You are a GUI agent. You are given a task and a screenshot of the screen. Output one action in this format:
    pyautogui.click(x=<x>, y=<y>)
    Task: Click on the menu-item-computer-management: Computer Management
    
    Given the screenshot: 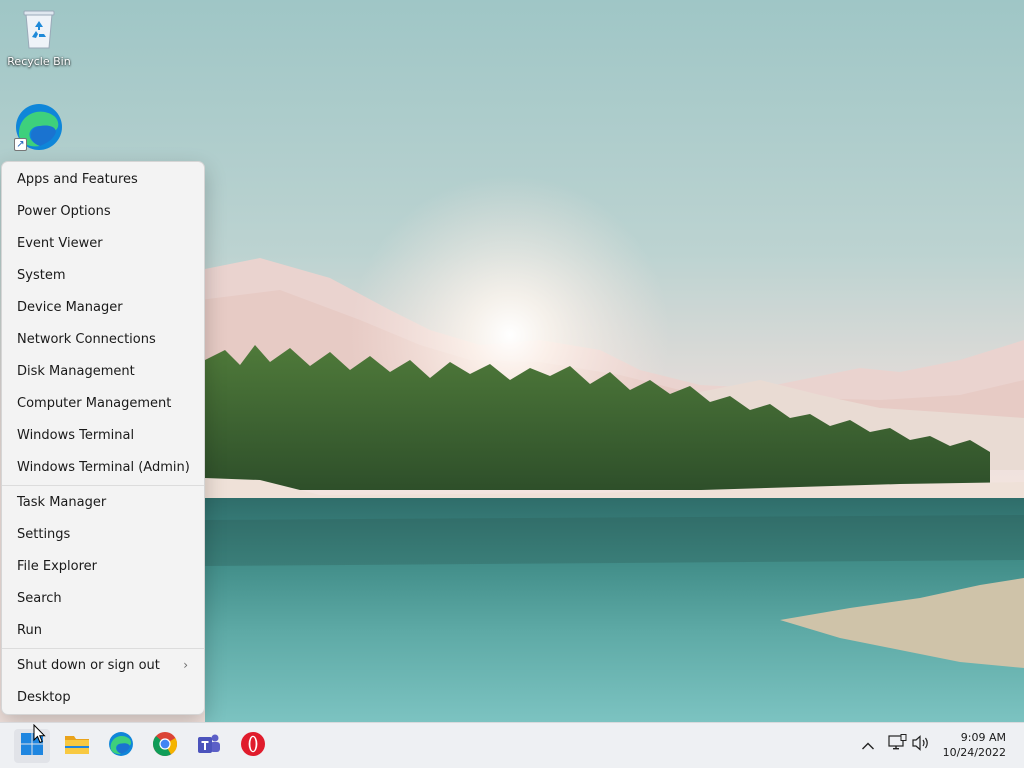 What is the action you would take?
    pyautogui.click(x=103, y=403)
    